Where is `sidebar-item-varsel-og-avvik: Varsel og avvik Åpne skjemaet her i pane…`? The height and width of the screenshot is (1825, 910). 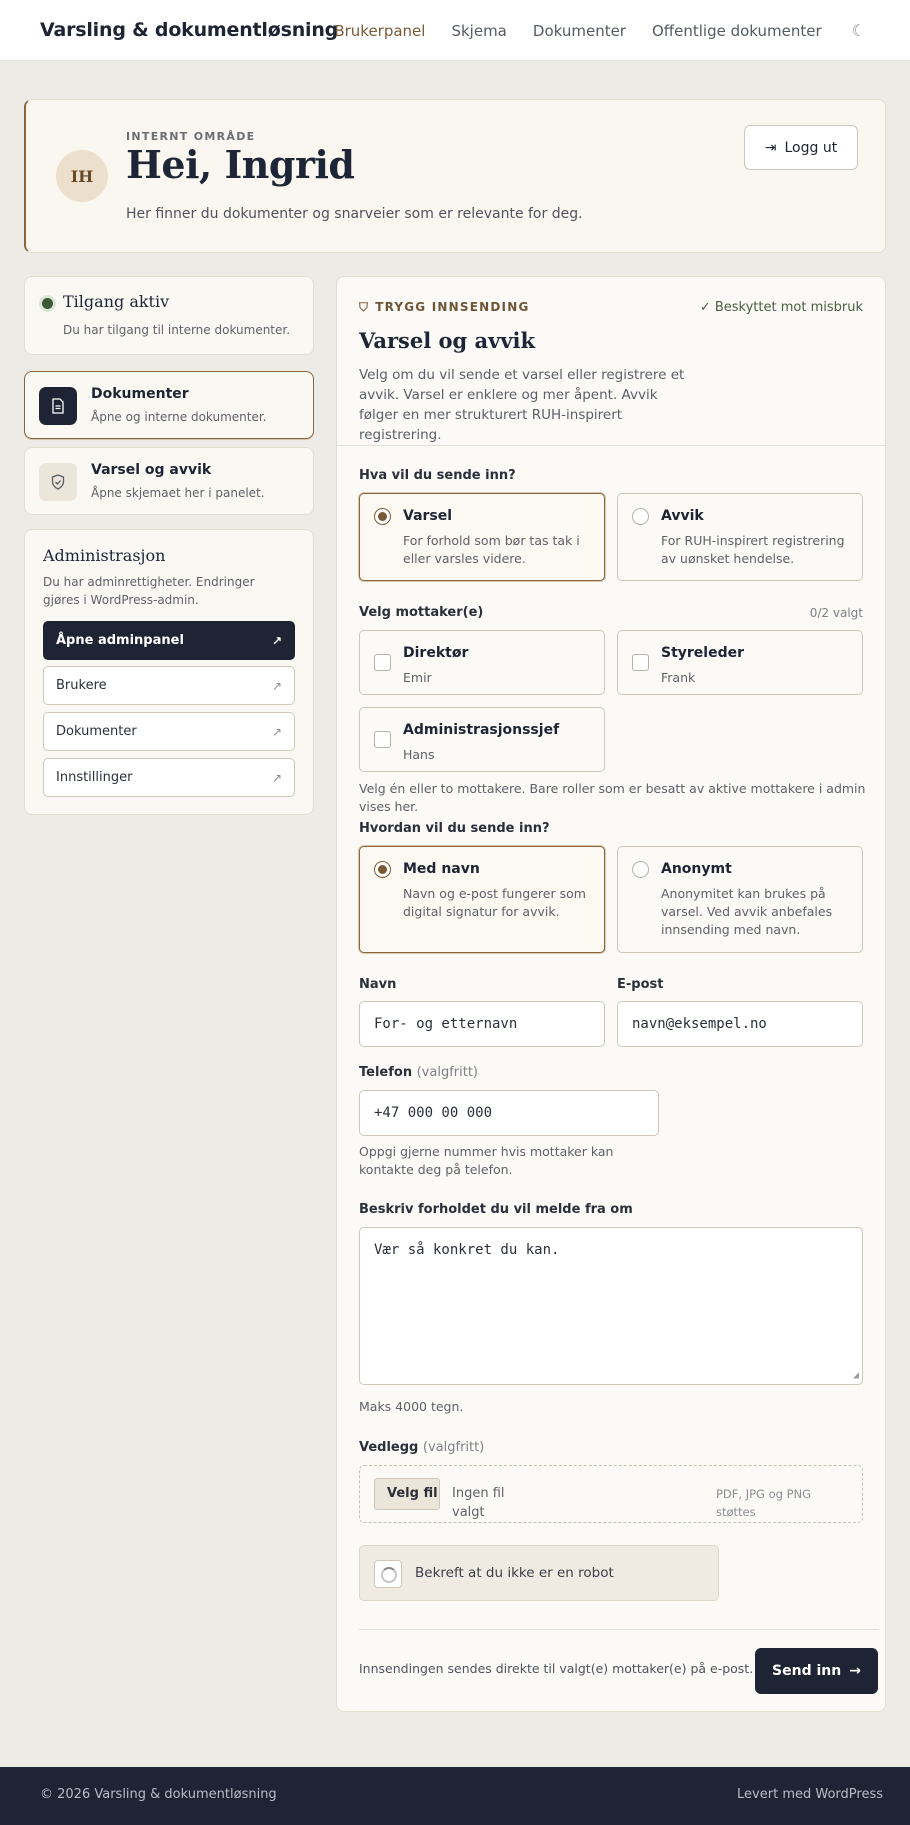
sidebar-item-varsel-og-avvik: Varsel og avvik Åpne skjemaet her i pane… is located at coordinates (169, 481).